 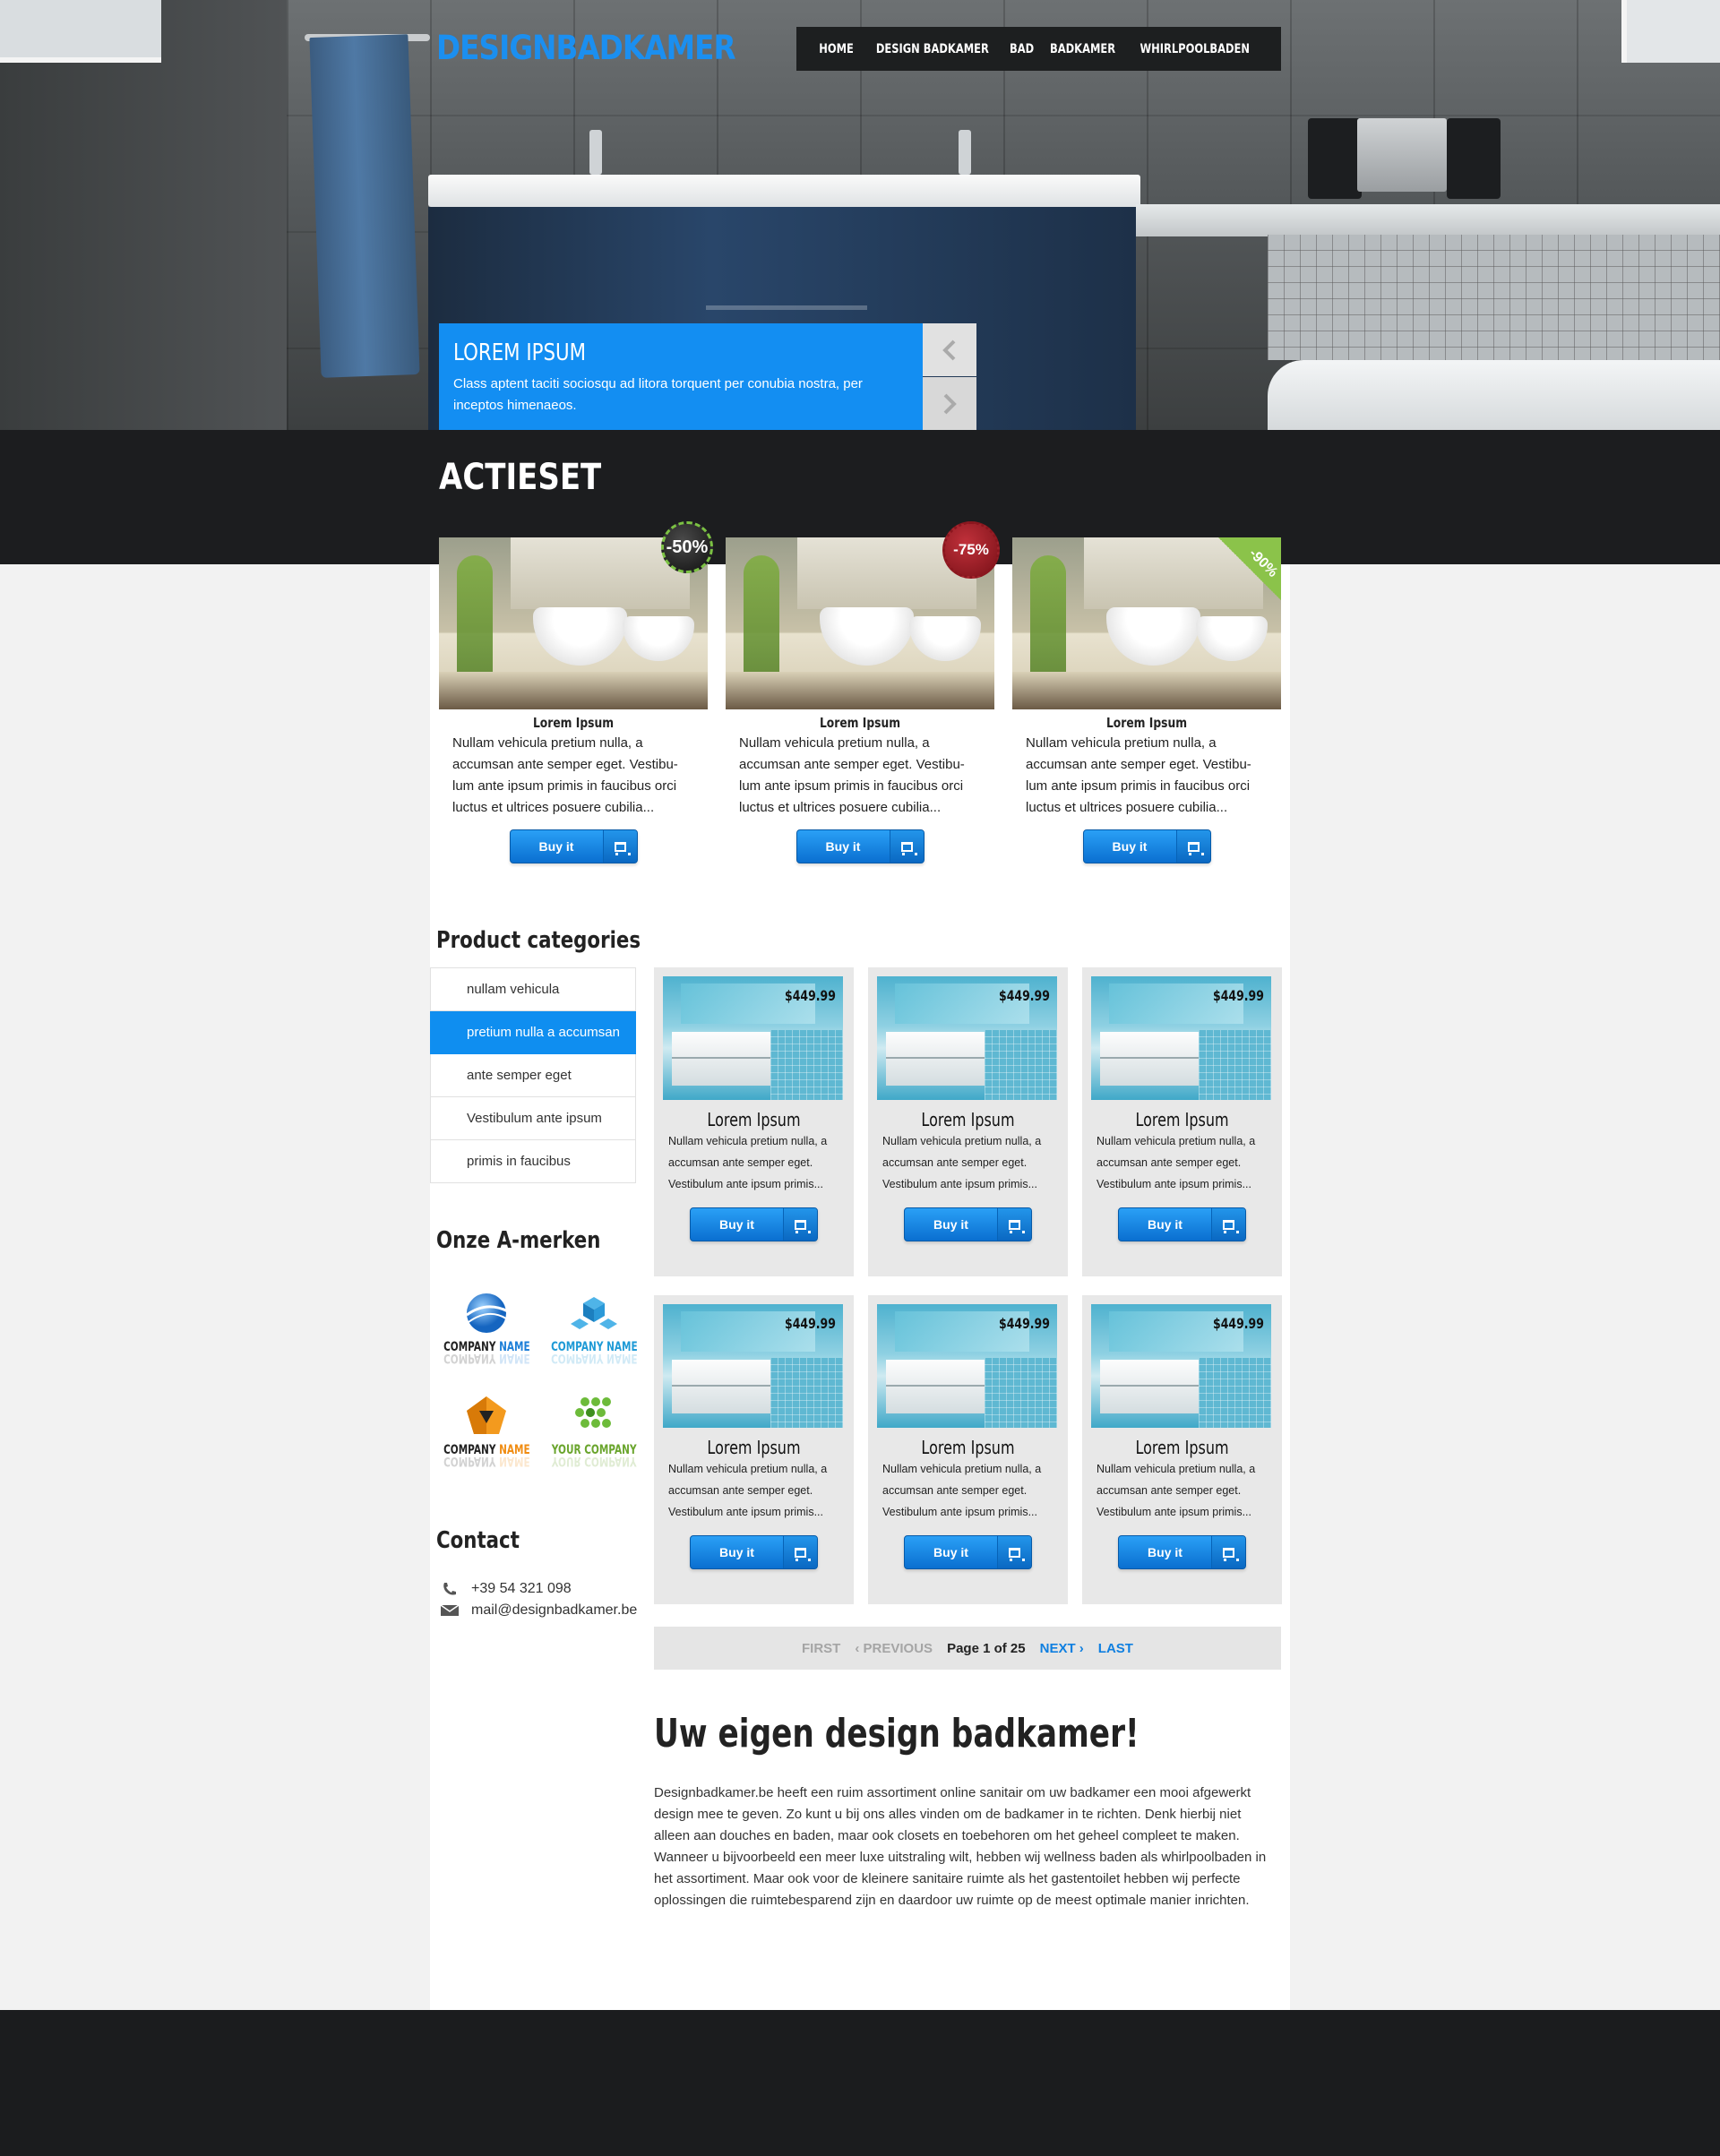 I want to click on hero-ledge, so click(x=1428, y=220).